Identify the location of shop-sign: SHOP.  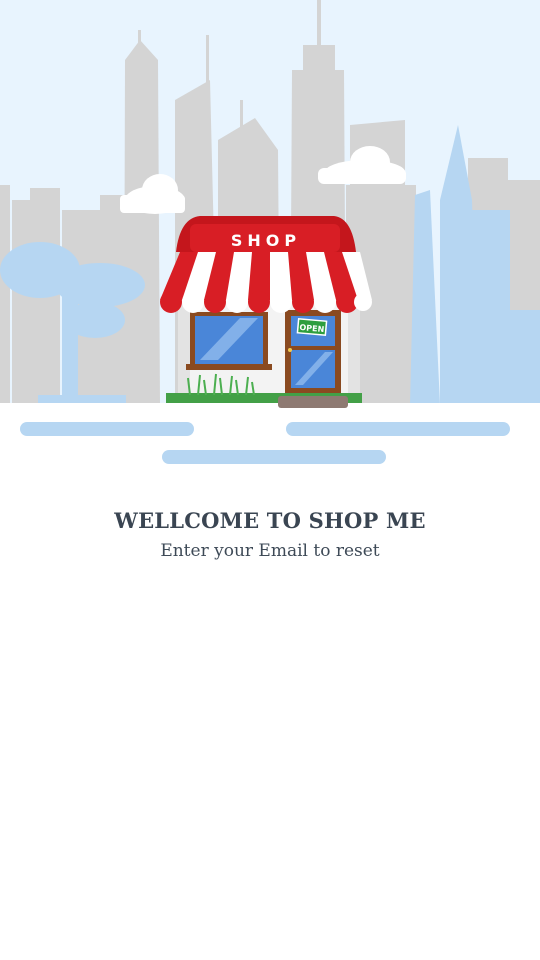
(266, 234).